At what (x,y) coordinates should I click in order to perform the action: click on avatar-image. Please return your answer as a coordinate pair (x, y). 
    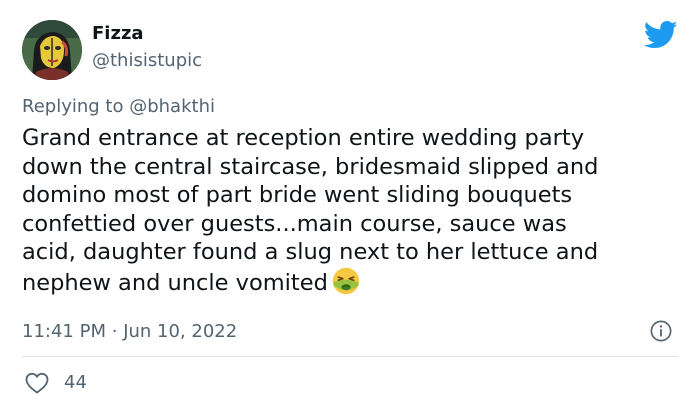
    Looking at the image, I should click on (52, 50).